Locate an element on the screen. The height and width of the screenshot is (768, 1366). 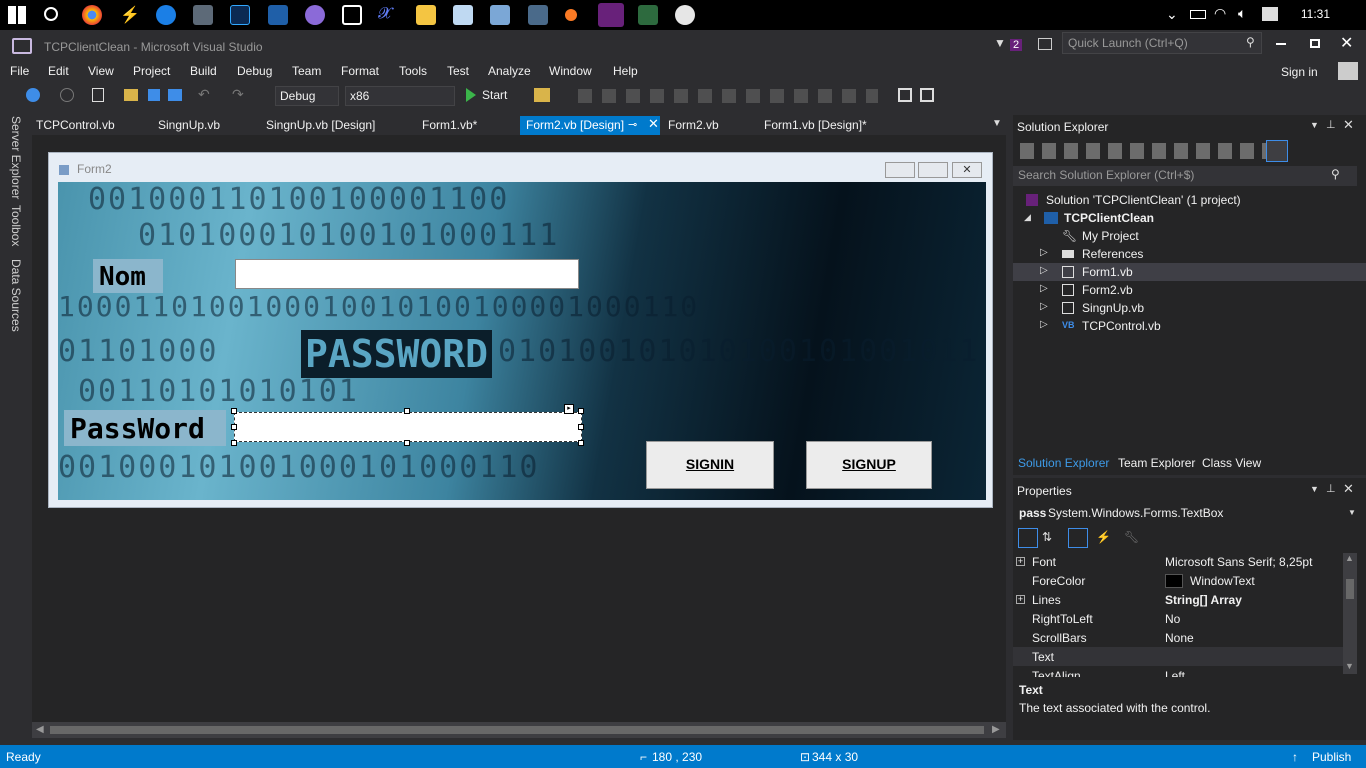
properties-view-icon is located at coordinates (1078, 538).